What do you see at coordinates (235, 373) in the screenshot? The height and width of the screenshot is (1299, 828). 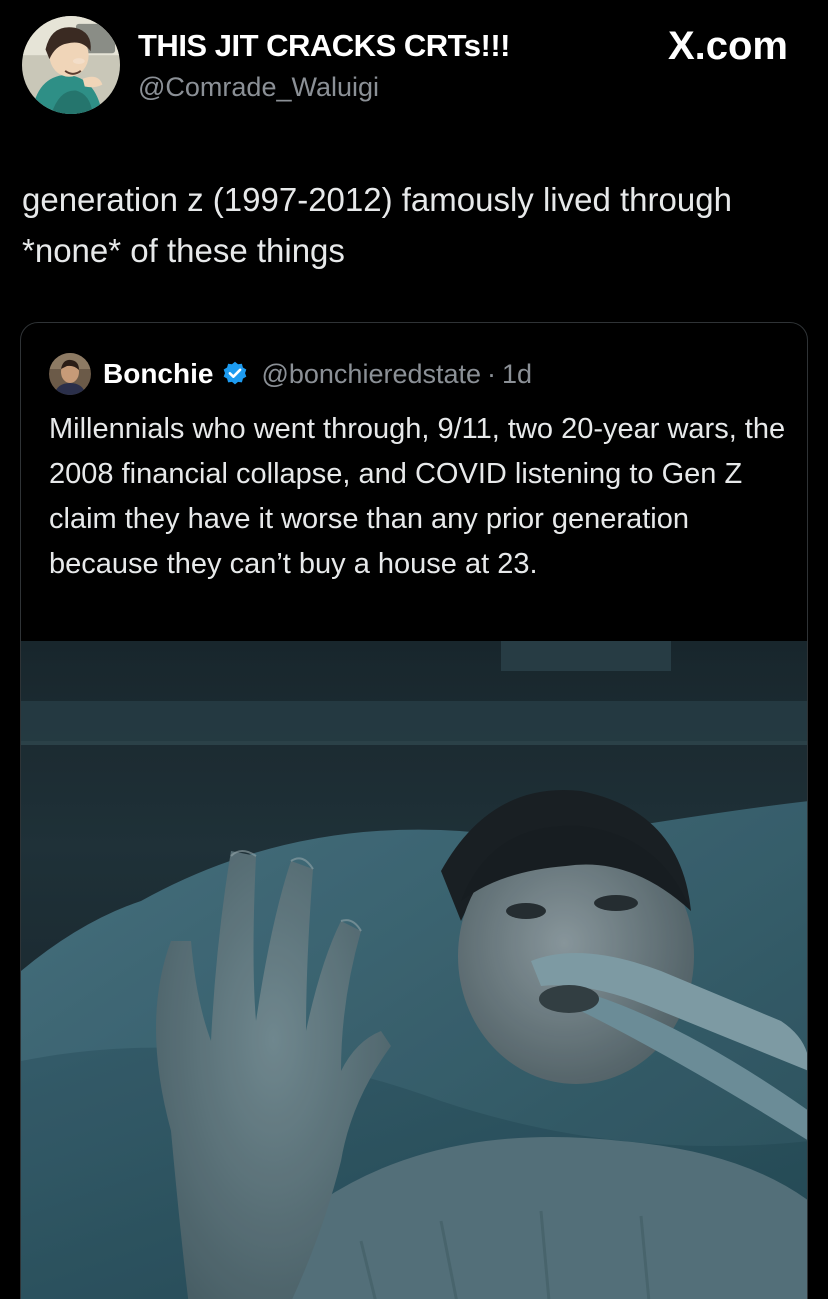 I see `verified-badge-icon` at bounding box center [235, 373].